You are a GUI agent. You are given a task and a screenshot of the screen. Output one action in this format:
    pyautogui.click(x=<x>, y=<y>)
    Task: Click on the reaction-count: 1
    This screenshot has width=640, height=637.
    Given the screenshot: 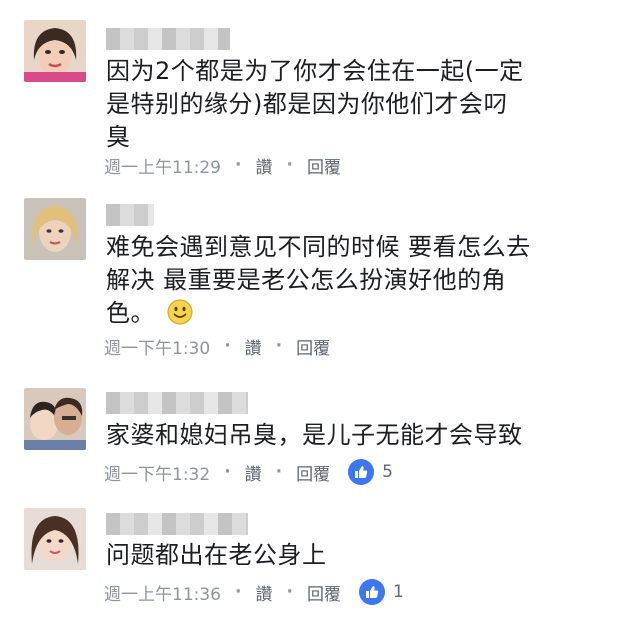 What is the action you would take?
    pyautogui.click(x=398, y=592)
    